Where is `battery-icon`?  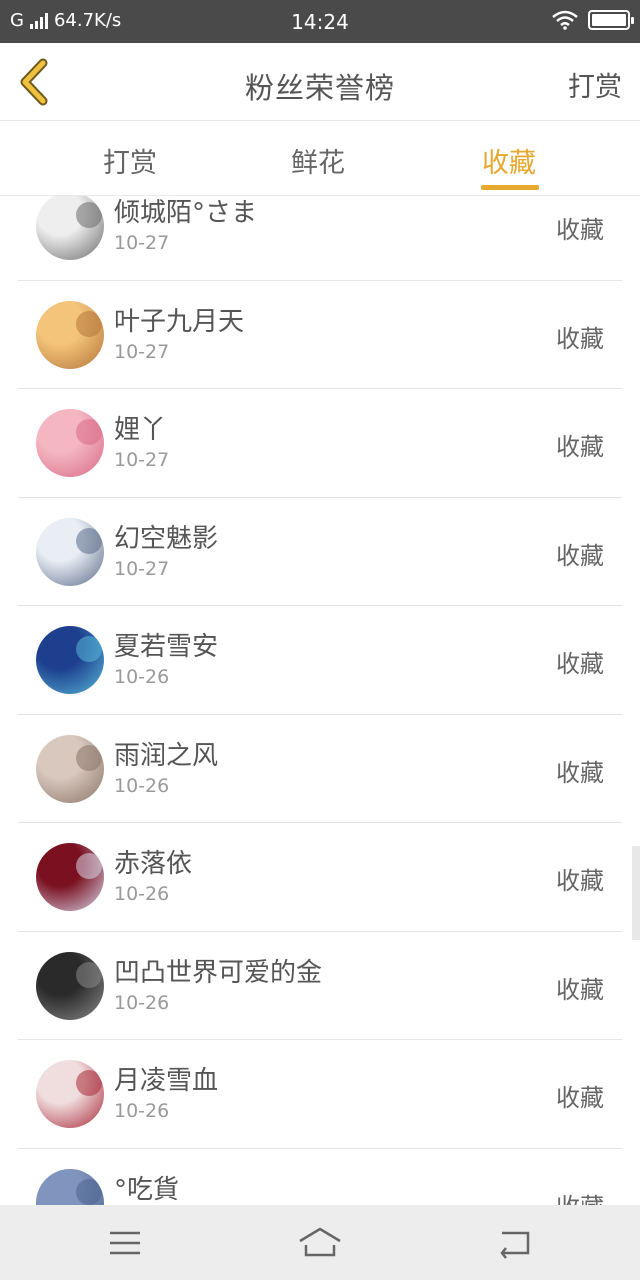 battery-icon is located at coordinates (611, 20).